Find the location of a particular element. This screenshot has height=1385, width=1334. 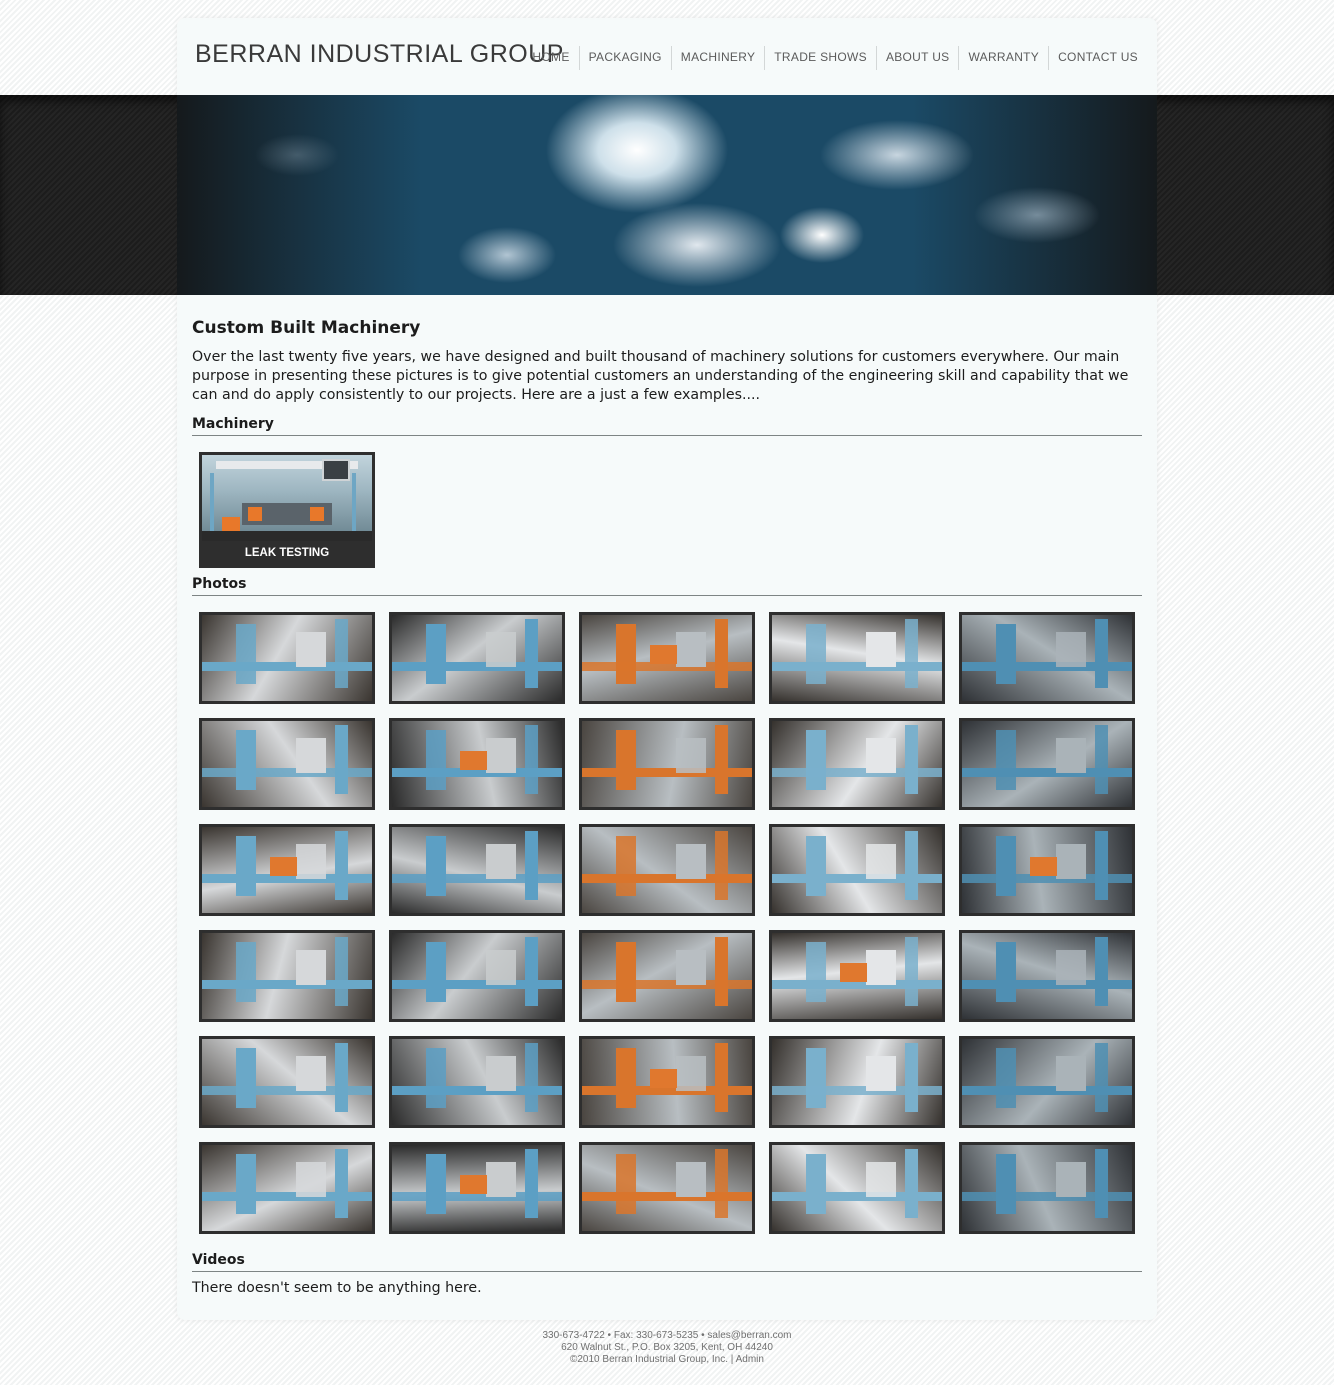

footer-phone: 330-673-4722 is located at coordinates (573, 1335).